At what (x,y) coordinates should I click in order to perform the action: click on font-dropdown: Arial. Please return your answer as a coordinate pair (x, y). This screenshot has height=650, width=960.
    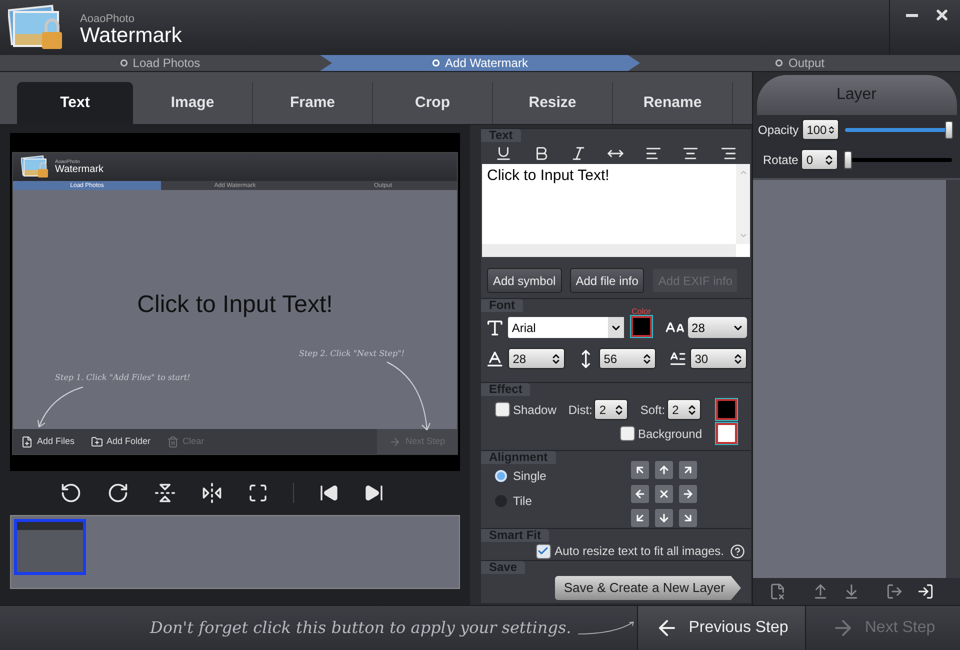
    Looking at the image, I should click on (566, 327).